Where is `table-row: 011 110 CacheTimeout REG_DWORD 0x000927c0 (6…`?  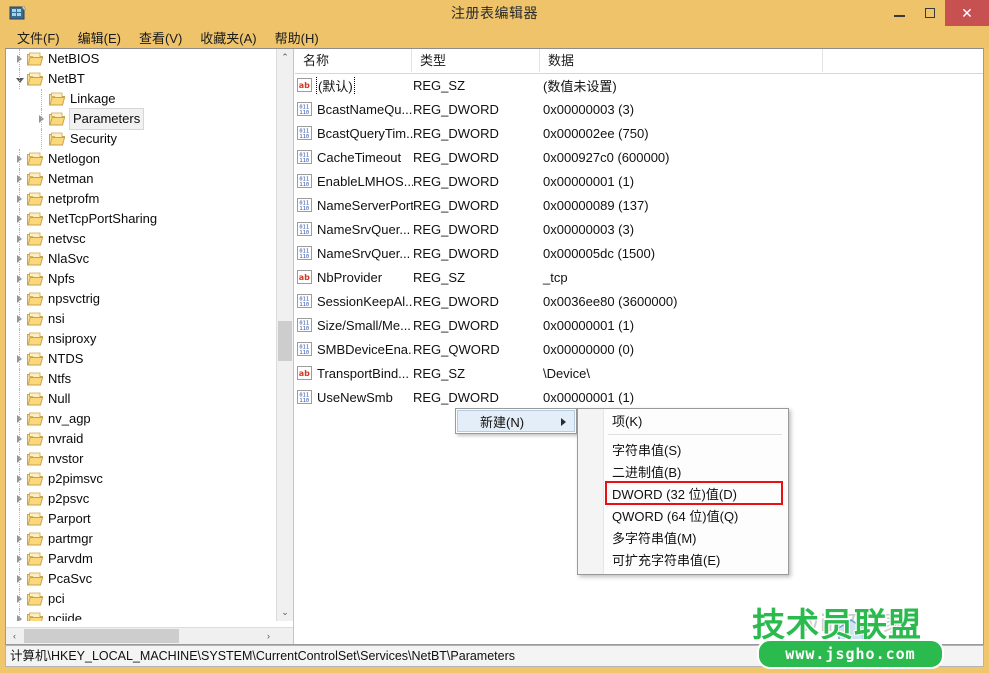
table-row: 011 110 CacheTimeout REG_DWORD 0x000927c0 (6… is located at coordinates (639, 157).